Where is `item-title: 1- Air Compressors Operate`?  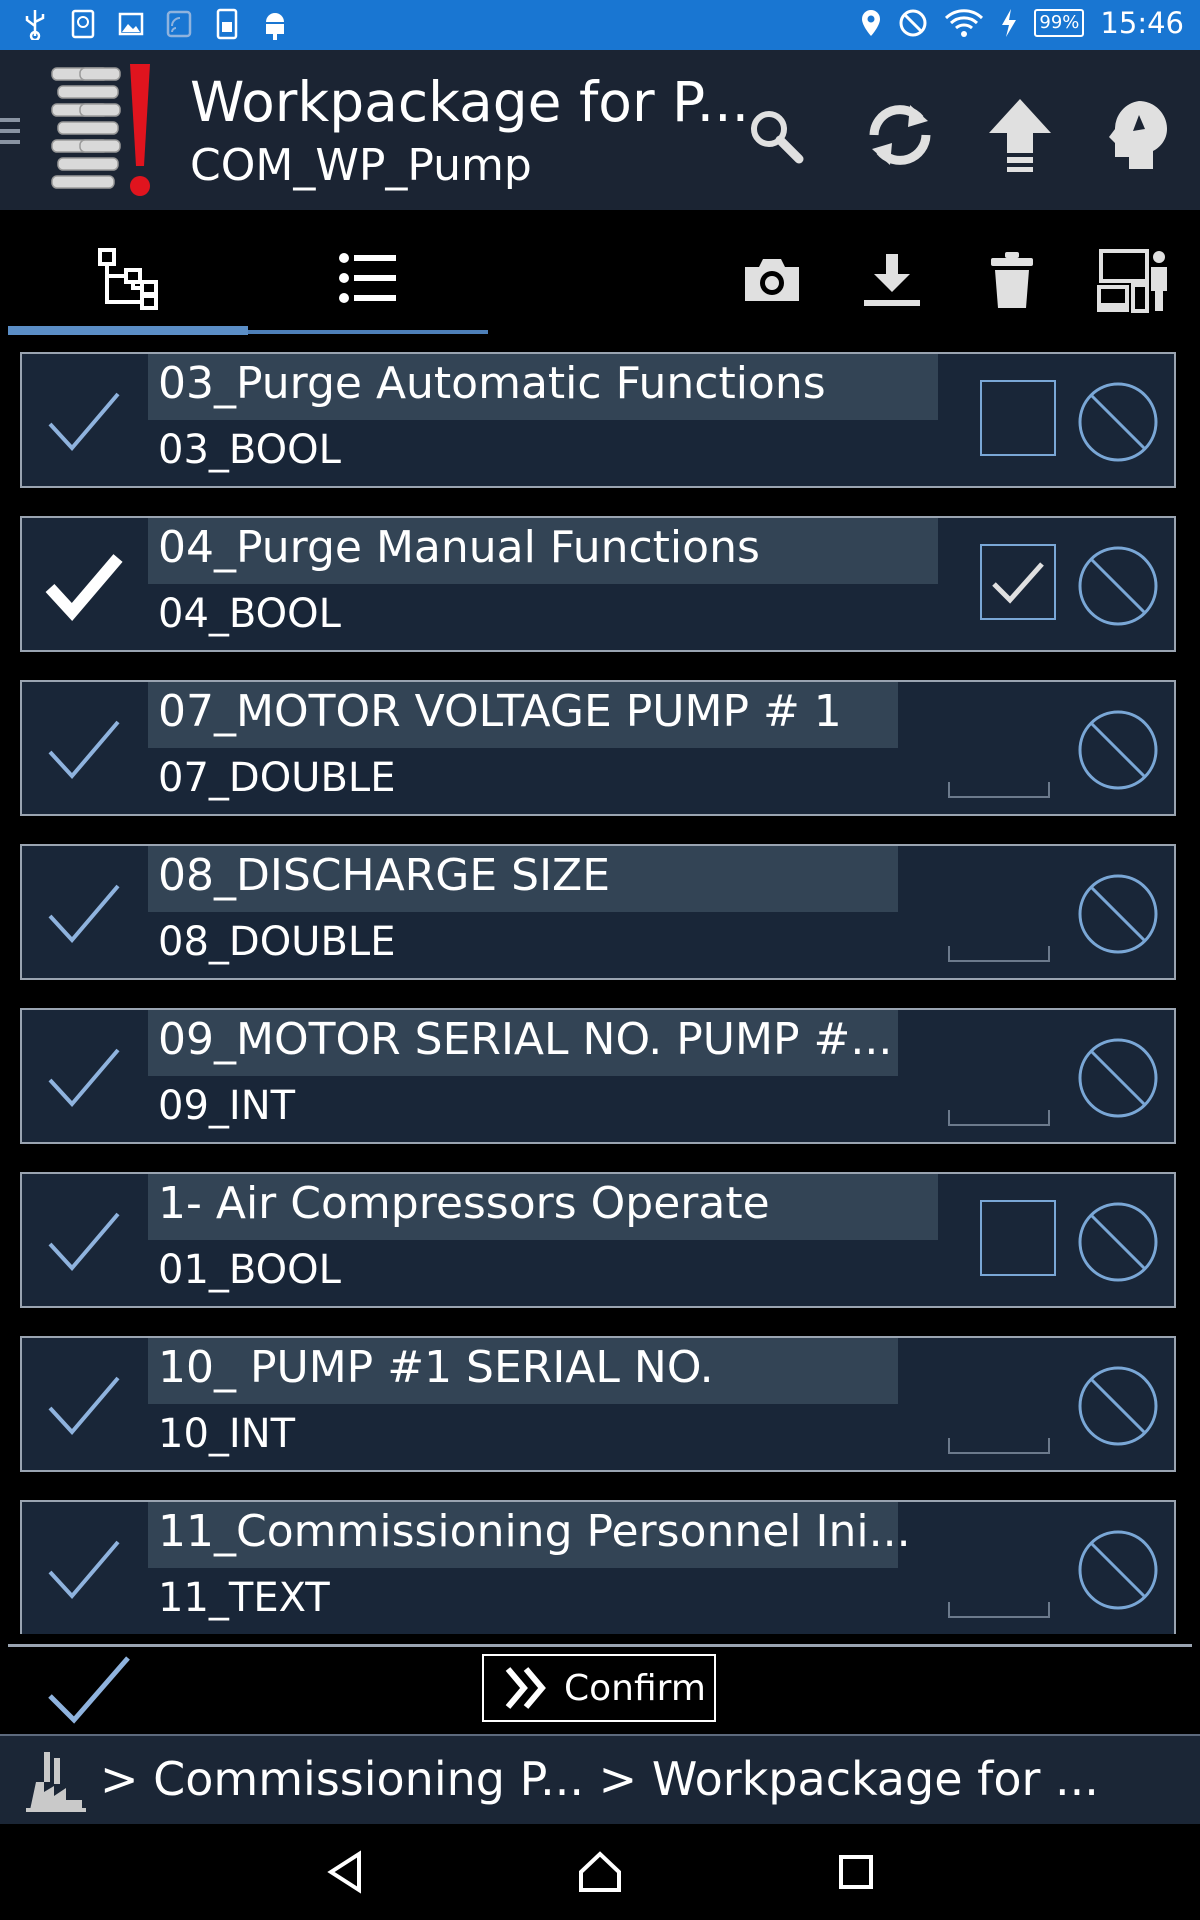 item-title: 1- Air Compressors Operate is located at coordinates (464, 1203).